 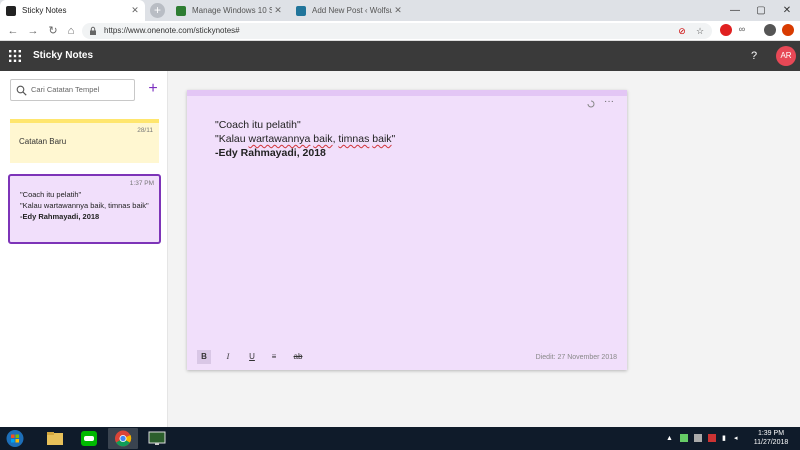 What do you see at coordinates (141, 183) in the screenshot?
I see `note-date: 1:37 PM` at bounding box center [141, 183].